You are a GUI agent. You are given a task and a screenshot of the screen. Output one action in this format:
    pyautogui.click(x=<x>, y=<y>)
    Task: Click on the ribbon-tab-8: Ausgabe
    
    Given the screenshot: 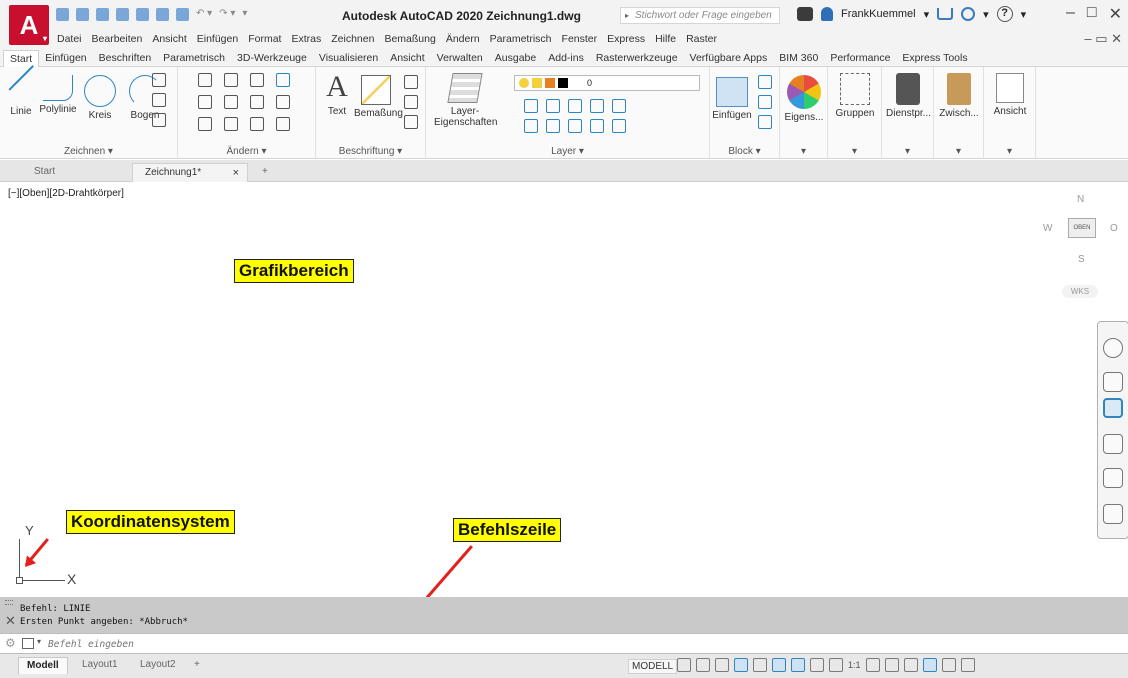 What is the action you would take?
    pyautogui.click(x=515, y=58)
    